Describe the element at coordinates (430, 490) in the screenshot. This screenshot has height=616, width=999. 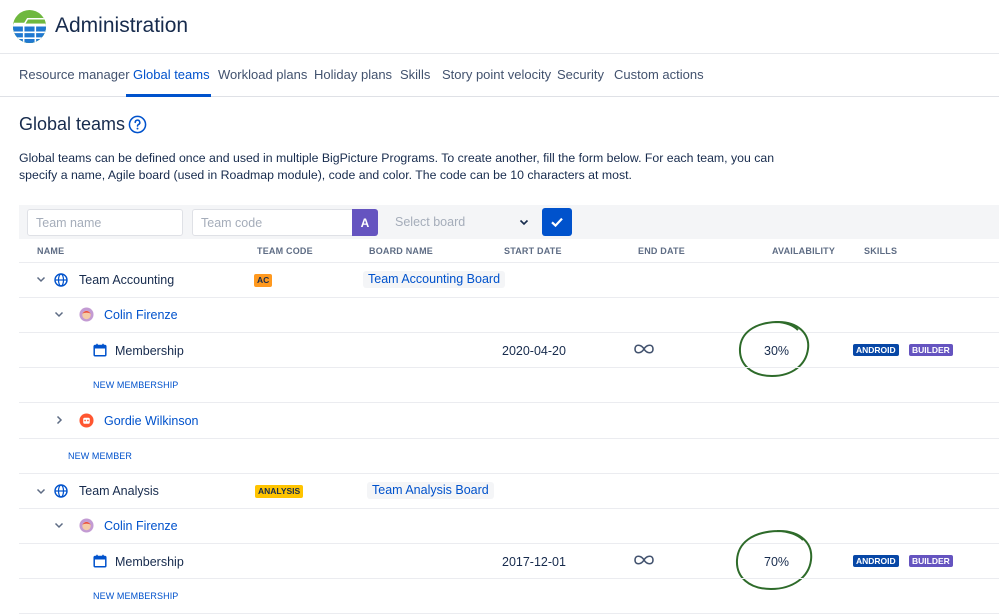
I see `team-board-link: Team Analysis Board` at that location.